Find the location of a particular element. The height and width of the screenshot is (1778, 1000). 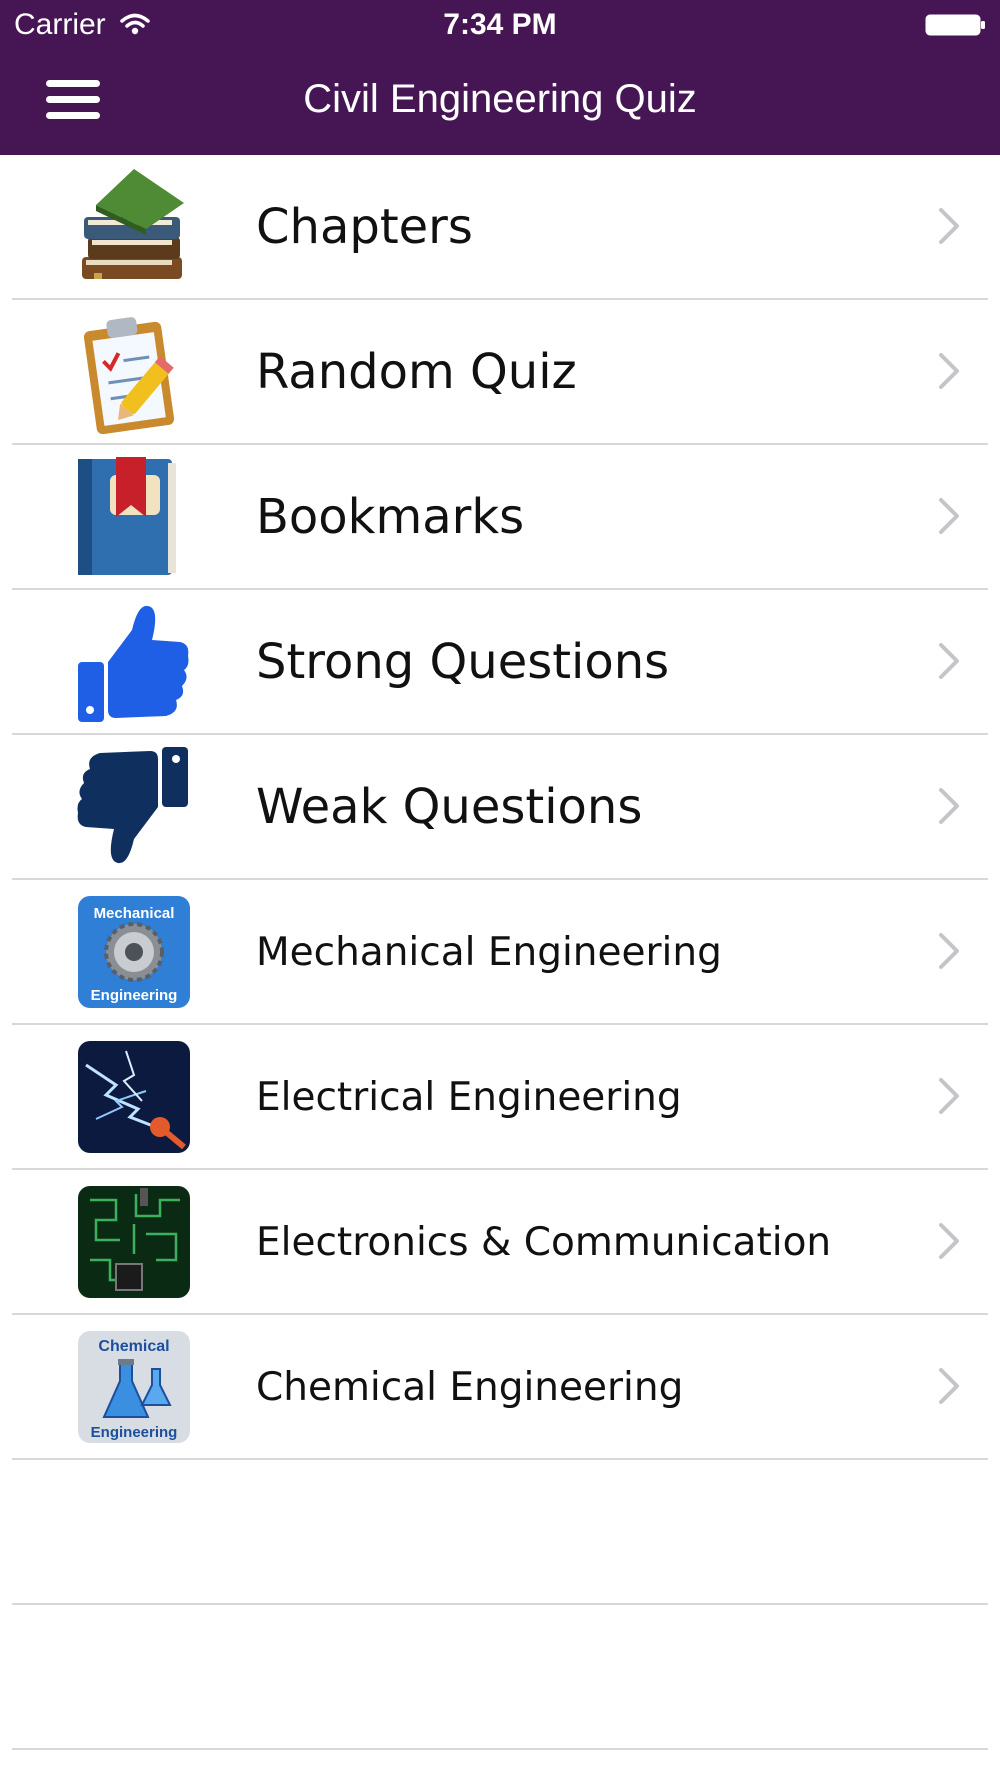

menu-item-label: Mechanical Engineering is located at coordinates (489, 952).